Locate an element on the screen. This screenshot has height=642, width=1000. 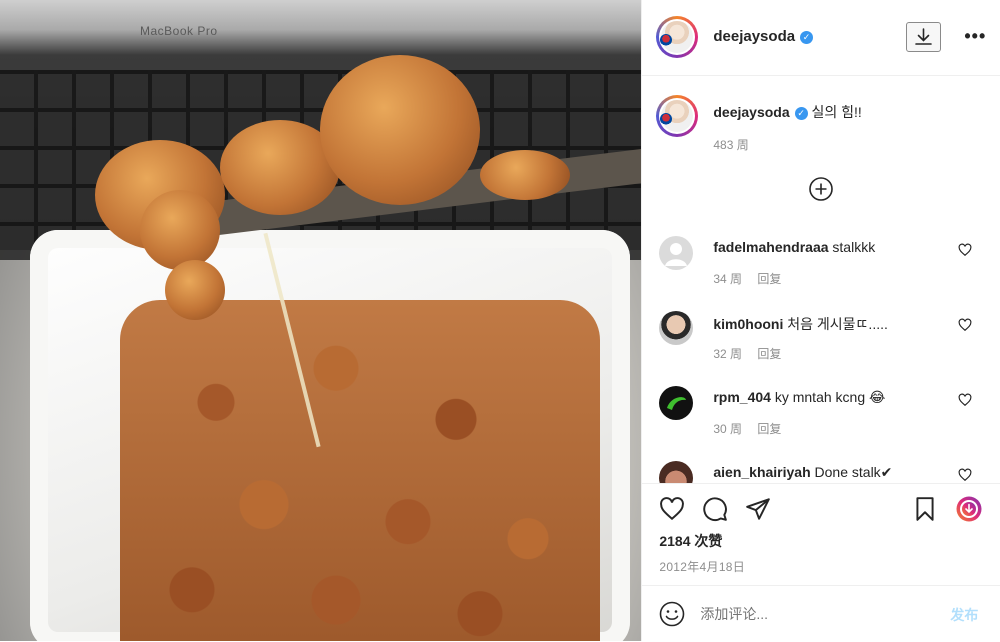
comment-time: 34 周 is located at coordinates (728, 279).